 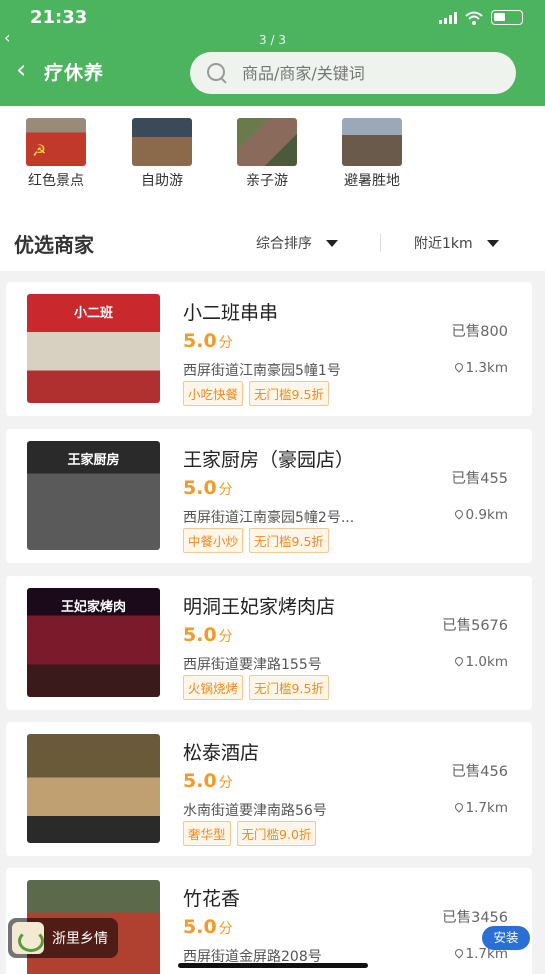 I want to click on shop-tags: 火锅烧烤 无门槛9.5折, so click(x=256, y=687).